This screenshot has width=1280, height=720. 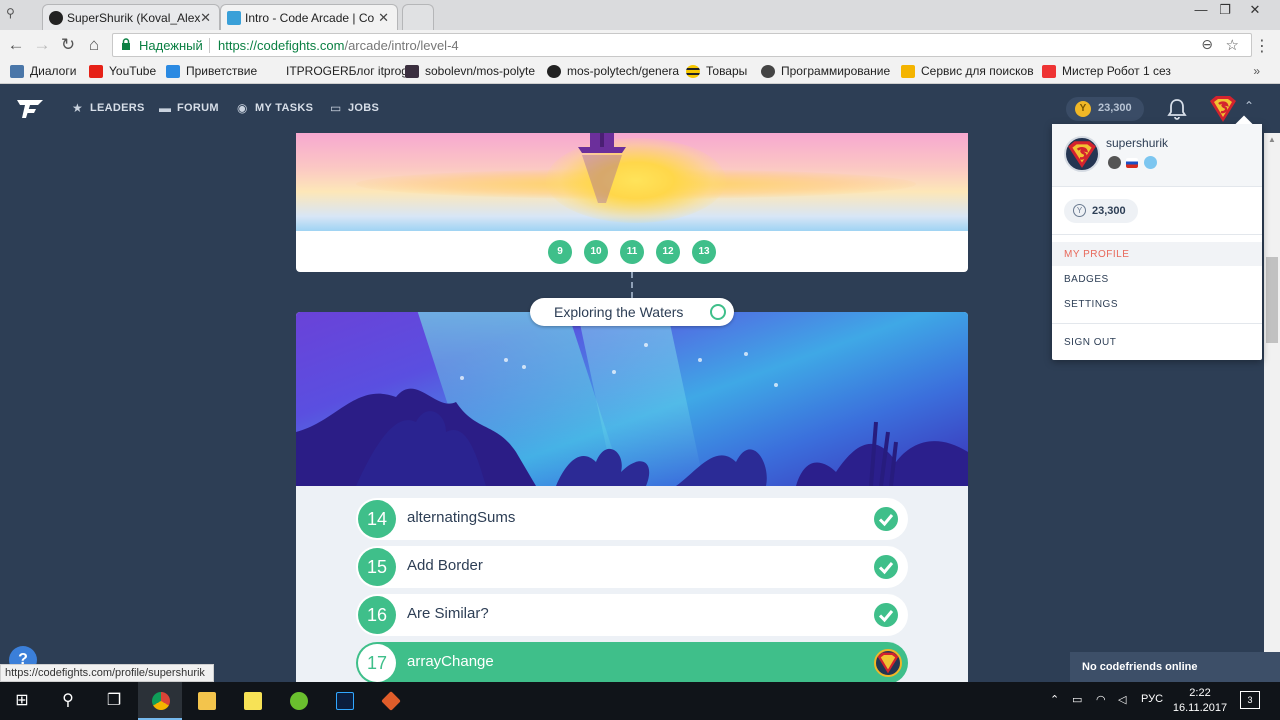 I want to click on codefriends-panel: No codefriends online, so click(x=1175, y=667).